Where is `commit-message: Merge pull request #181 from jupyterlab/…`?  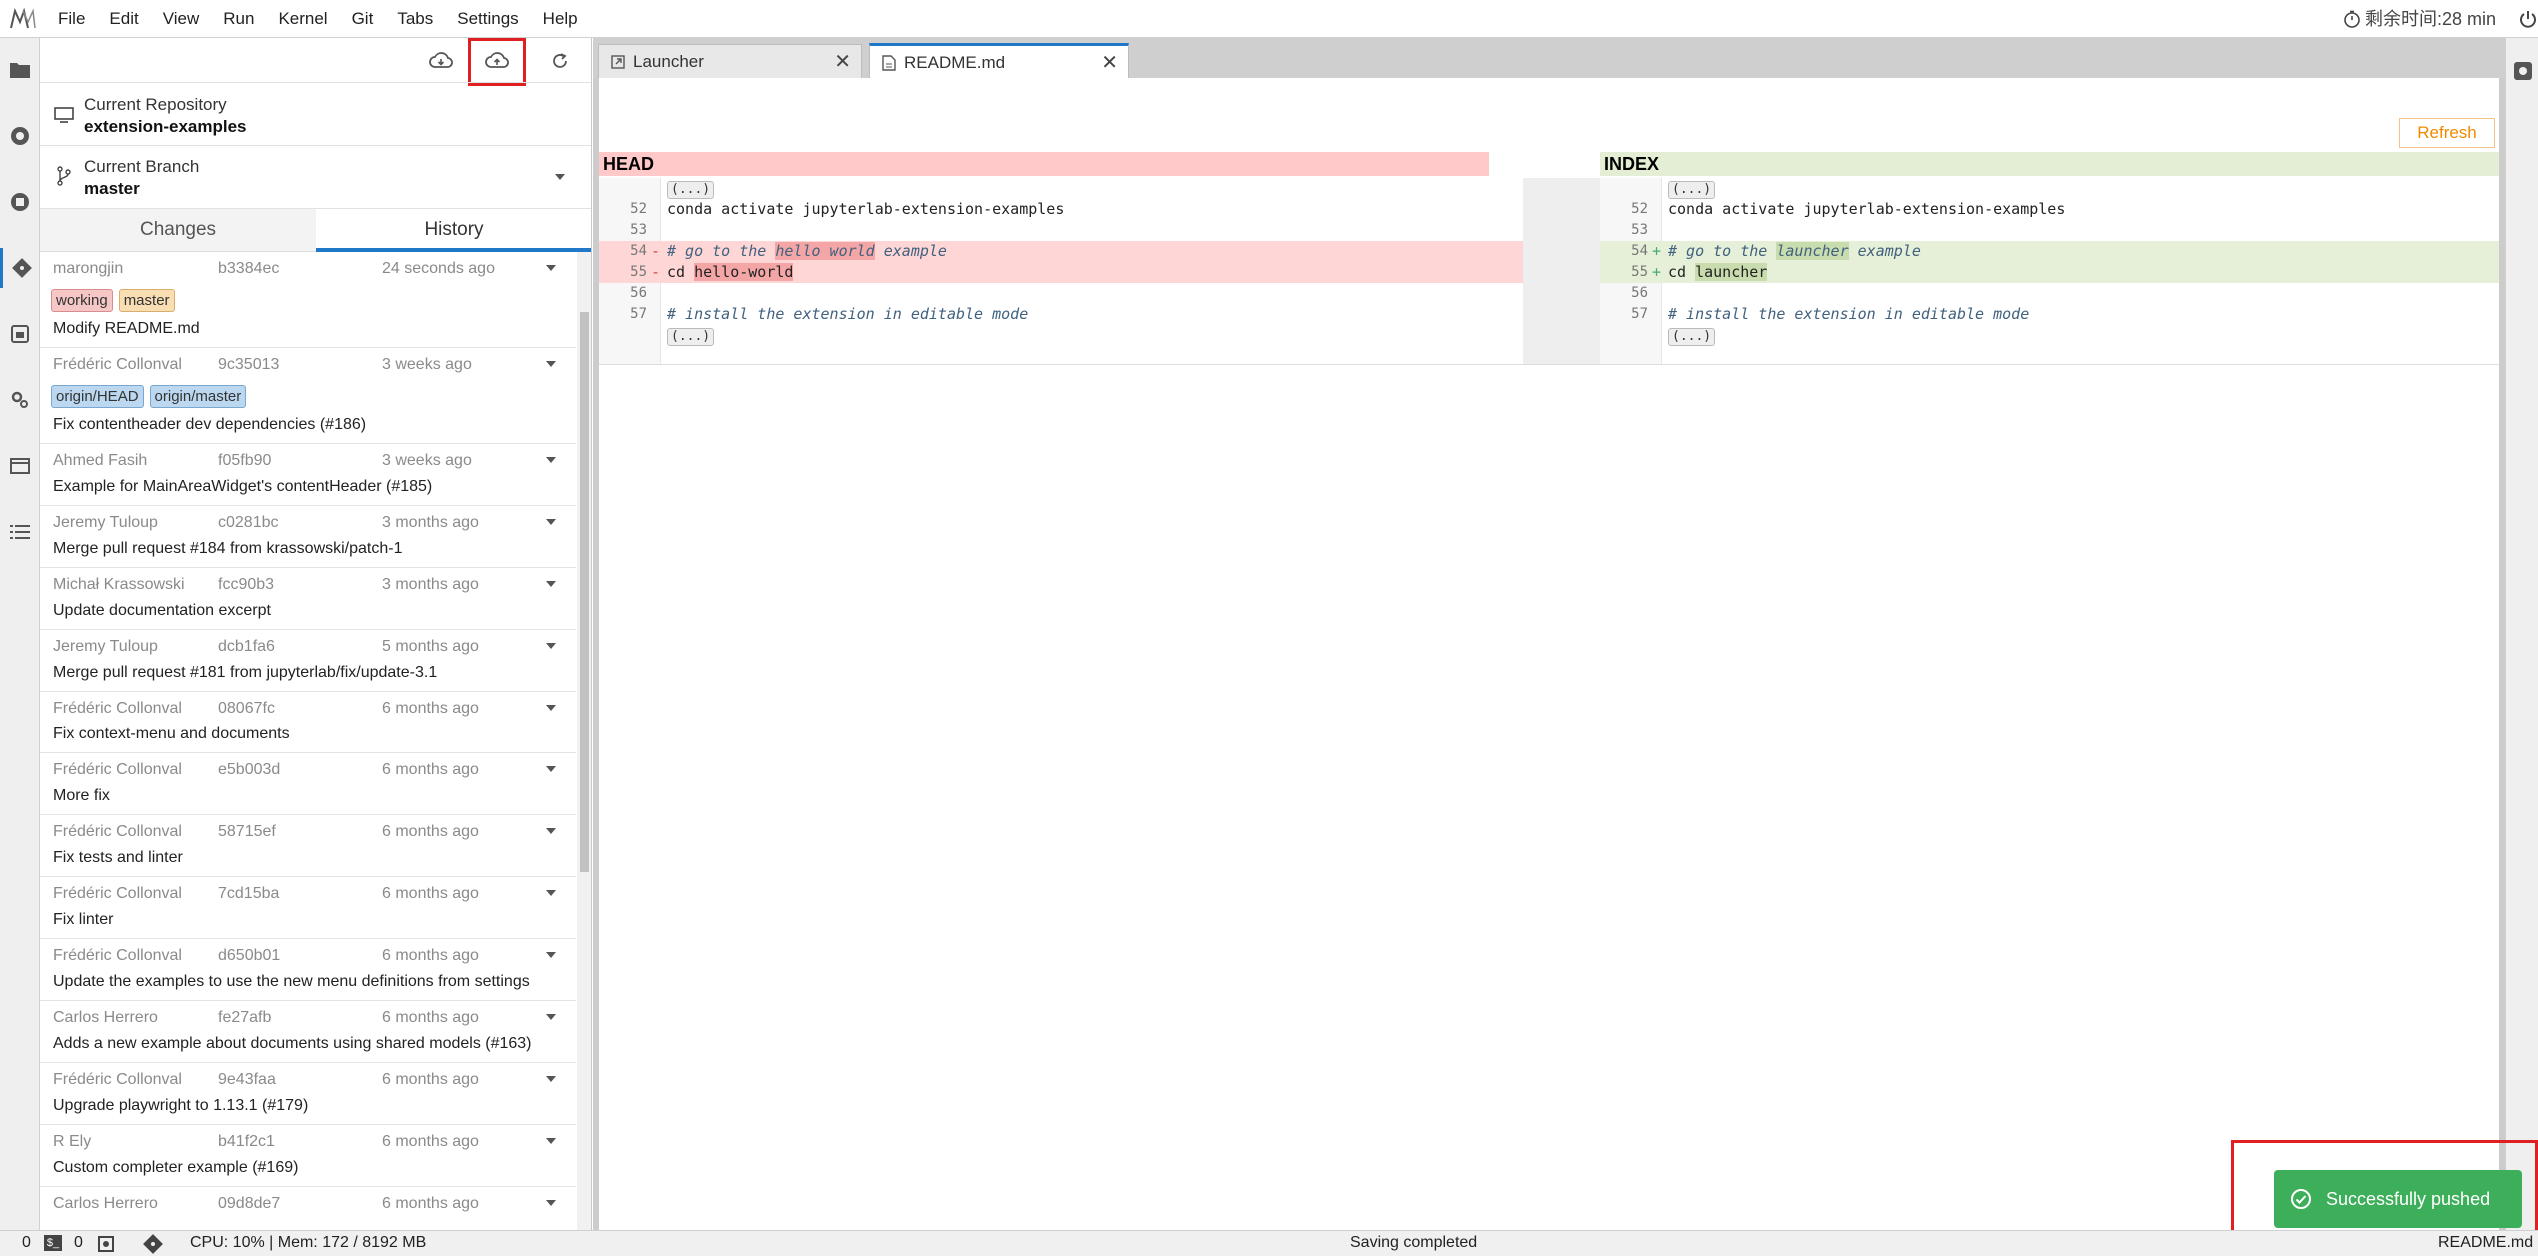 commit-message: Merge pull request #181 from jupyterlab/… is located at coordinates (245, 672).